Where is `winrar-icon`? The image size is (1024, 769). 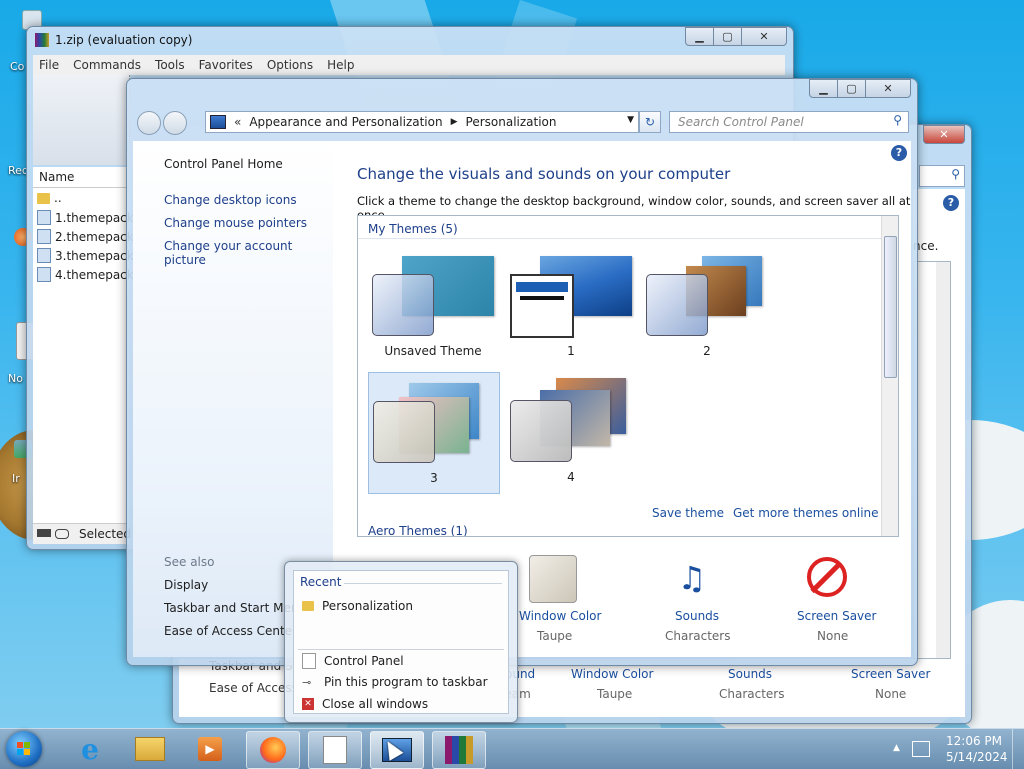
winrar-icon is located at coordinates (459, 750).